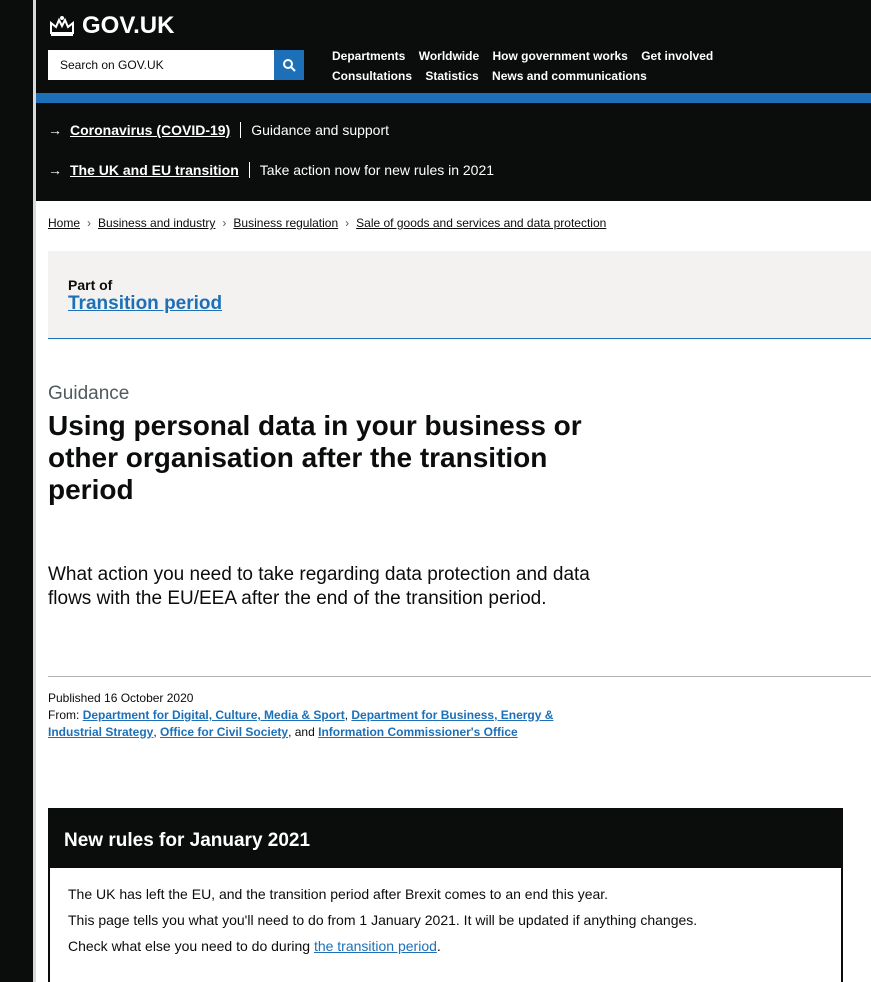 This screenshot has width=871, height=982. What do you see at coordinates (451, 76) in the screenshot?
I see `nav-statistics: Statistics` at bounding box center [451, 76].